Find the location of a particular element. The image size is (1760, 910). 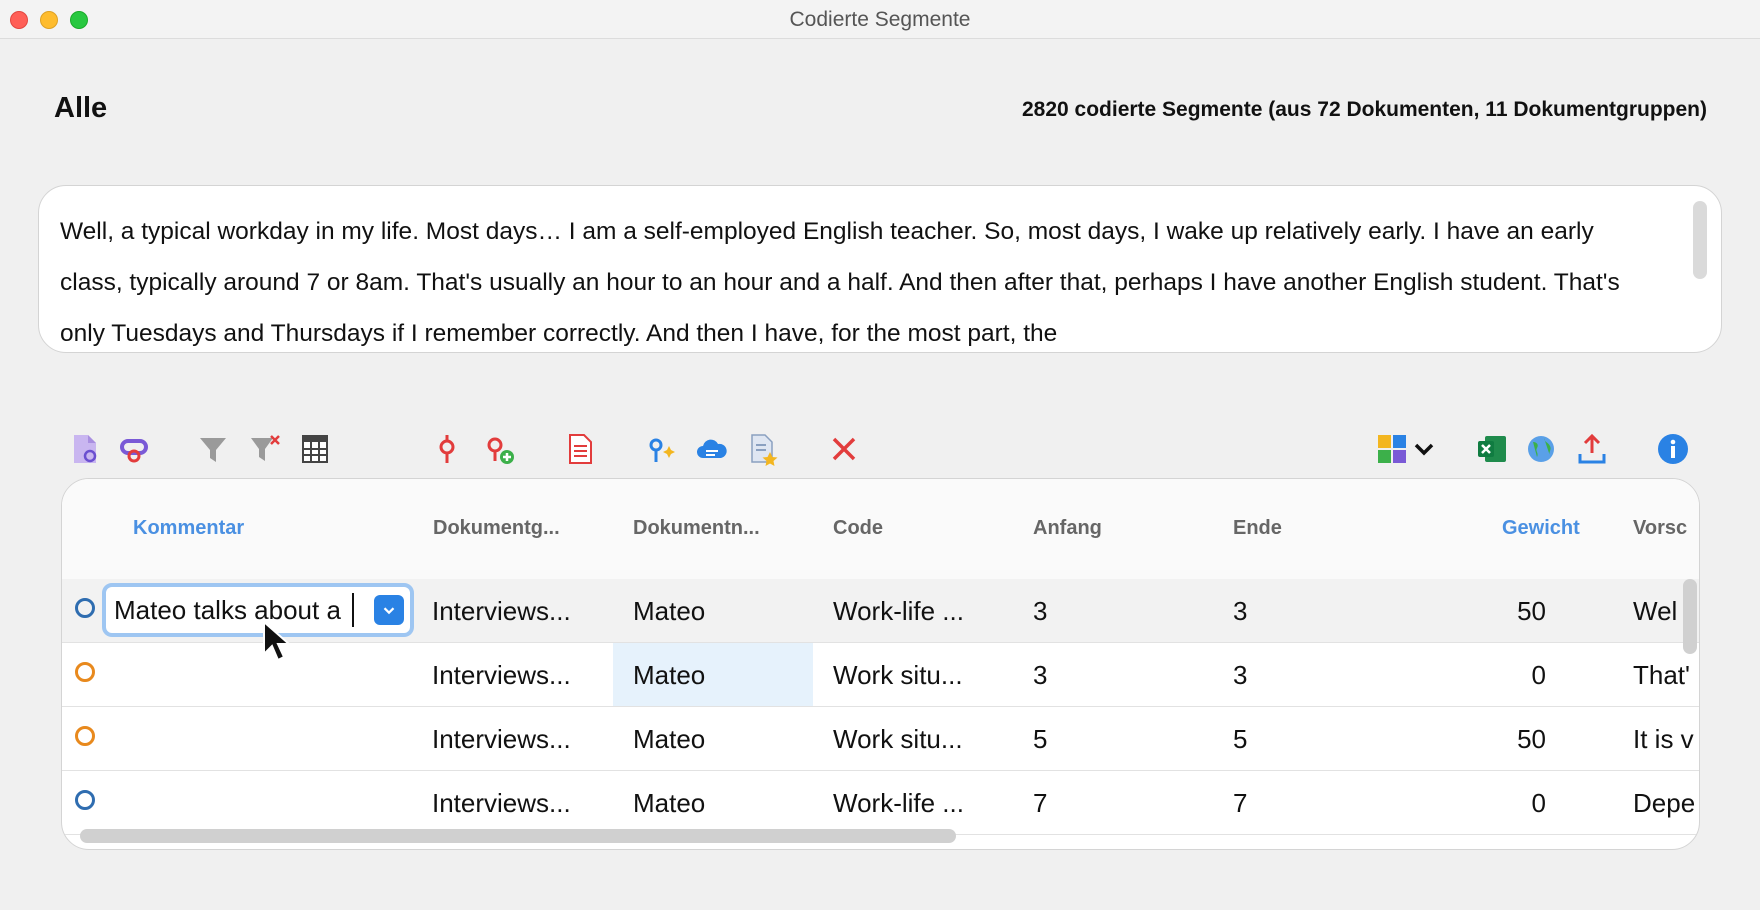

code-link-icon is located at coordinates (135, 449).